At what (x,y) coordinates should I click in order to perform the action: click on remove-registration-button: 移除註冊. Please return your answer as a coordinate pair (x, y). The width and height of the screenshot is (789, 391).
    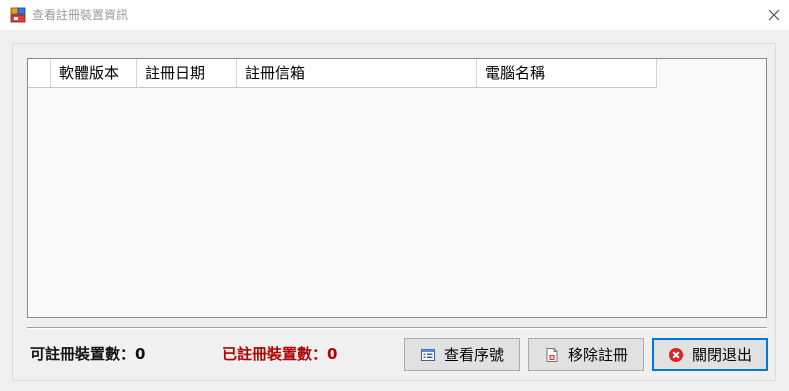
    Looking at the image, I should click on (586, 354).